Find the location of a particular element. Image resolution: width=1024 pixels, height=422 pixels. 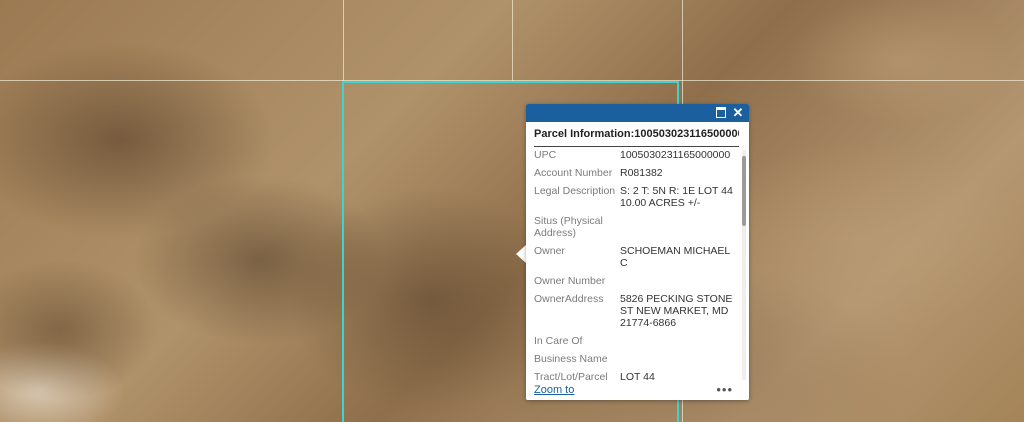

grid-line-v3 is located at coordinates (682, 40).